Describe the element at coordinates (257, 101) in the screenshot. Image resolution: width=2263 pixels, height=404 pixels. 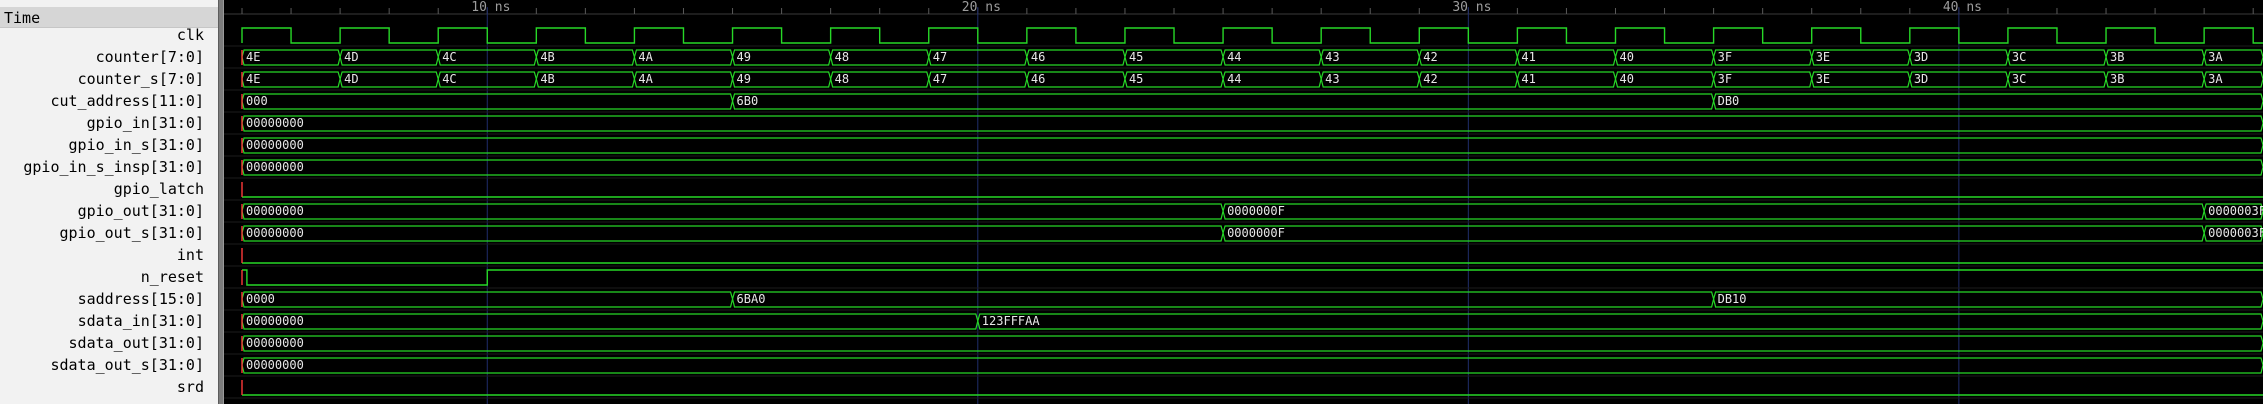
I see `bus-value-label: 000` at that location.